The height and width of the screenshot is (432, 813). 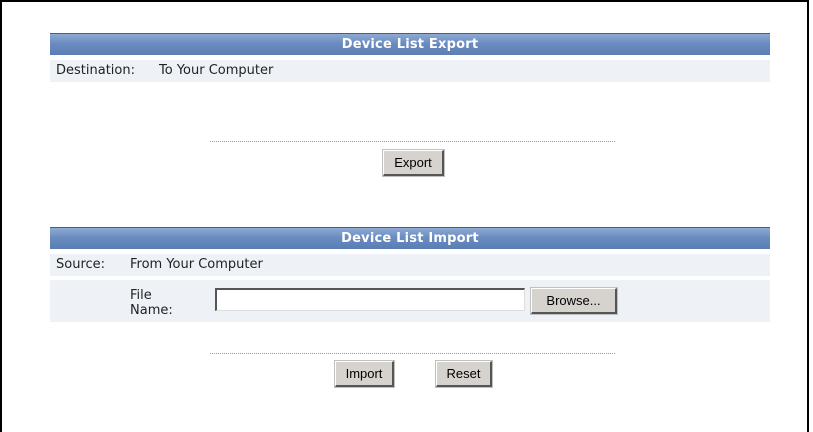 What do you see at coordinates (95, 70) in the screenshot?
I see `destination-label: Destination:` at bounding box center [95, 70].